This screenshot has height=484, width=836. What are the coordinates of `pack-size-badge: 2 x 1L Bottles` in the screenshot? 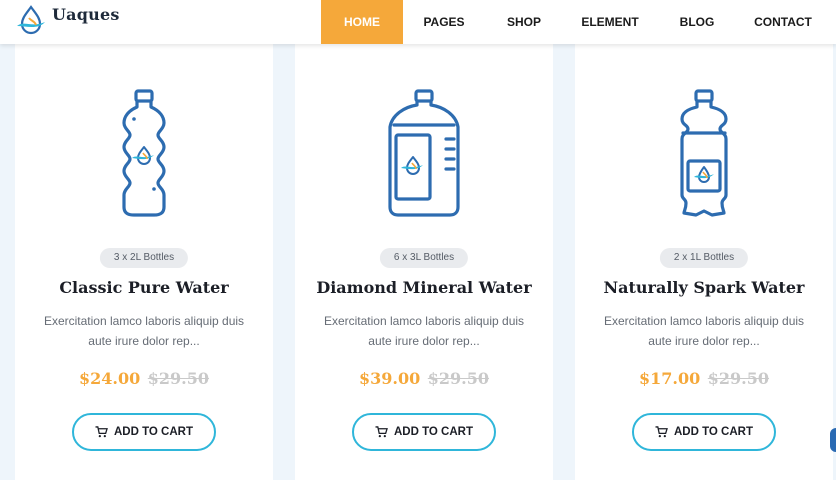 It's located at (704, 258).